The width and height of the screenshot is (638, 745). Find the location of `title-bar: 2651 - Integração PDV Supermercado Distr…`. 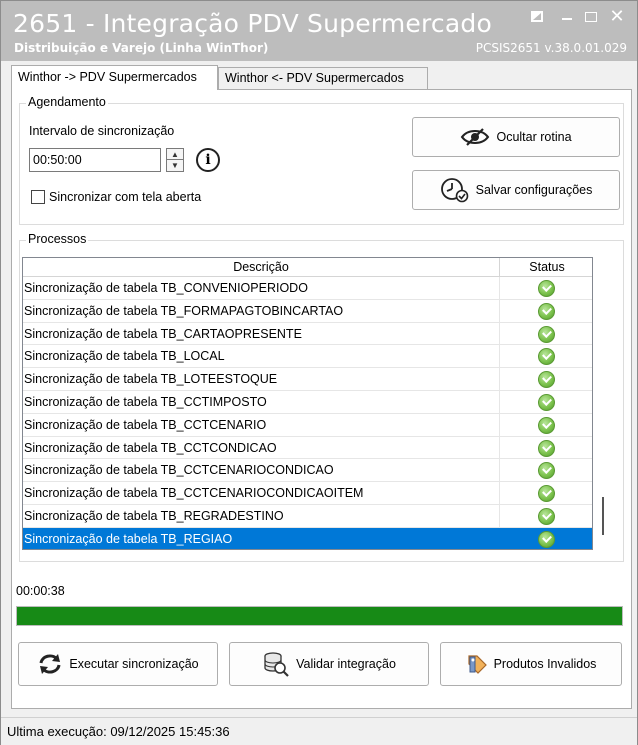

title-bar: 2651 - Integração PDV Supermercado Distr… is located at coordinates (319, 31).